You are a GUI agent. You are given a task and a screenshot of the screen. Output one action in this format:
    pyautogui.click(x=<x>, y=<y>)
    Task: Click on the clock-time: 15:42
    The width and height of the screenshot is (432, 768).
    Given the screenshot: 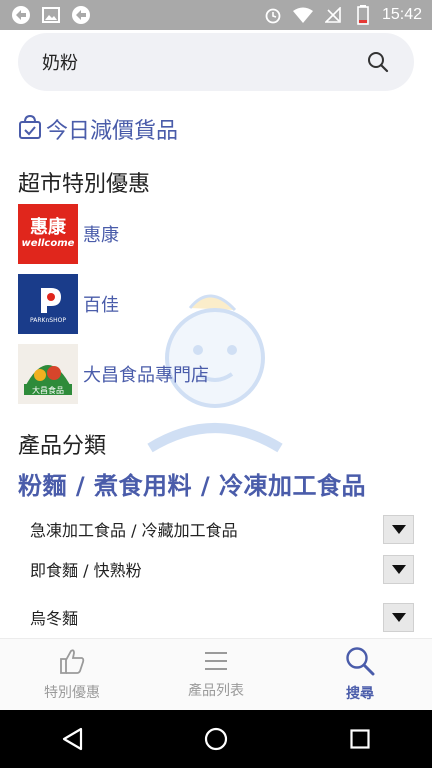 What is the action you would take?
    pyautogui.click(x=401, y=14)
    